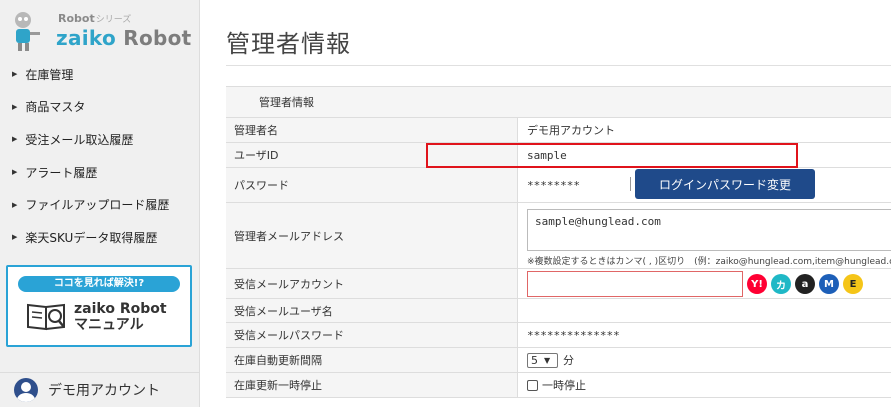 The image size is (891, 407). What do you see at coordinates (573, 335) in the screenshot?
I see `recv-password-value: **************` at bounding box center [573, 335].